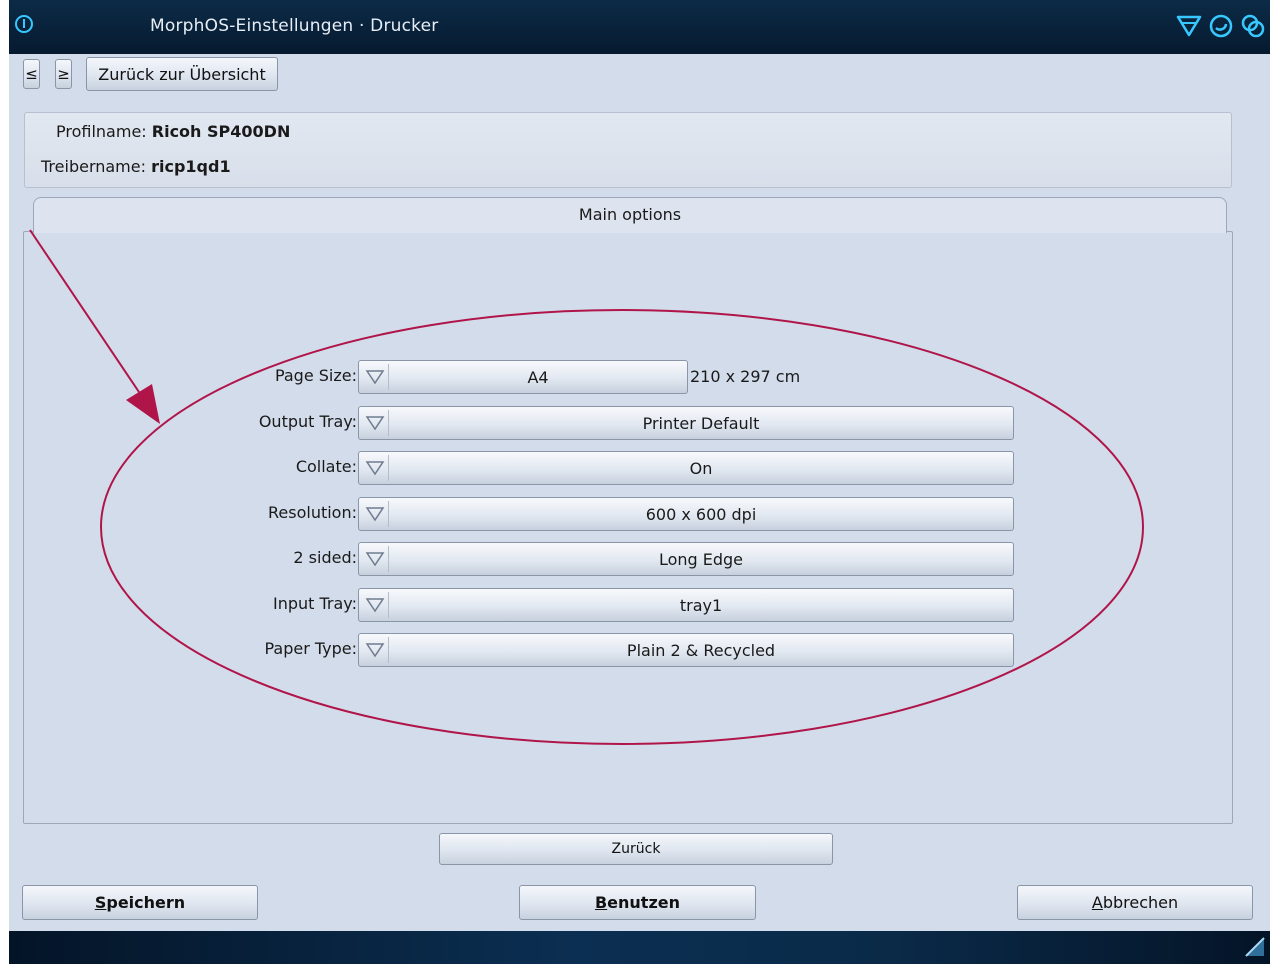 Image resolution: width=1270 pixels, height=964 pixels. What do you see at coordinates (24, 24) in the screenshot?
I see `close-window-icon` at bounding box center [24, 24].